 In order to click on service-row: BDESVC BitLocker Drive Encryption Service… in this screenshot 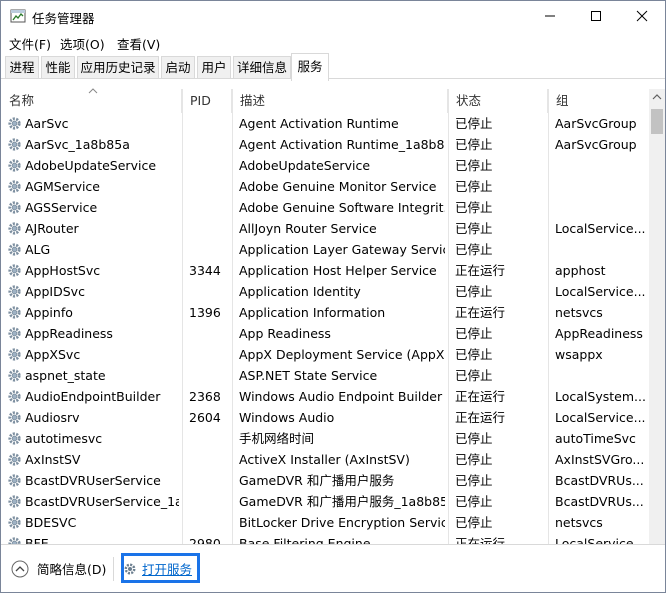, I will do `click(325, 522)`.